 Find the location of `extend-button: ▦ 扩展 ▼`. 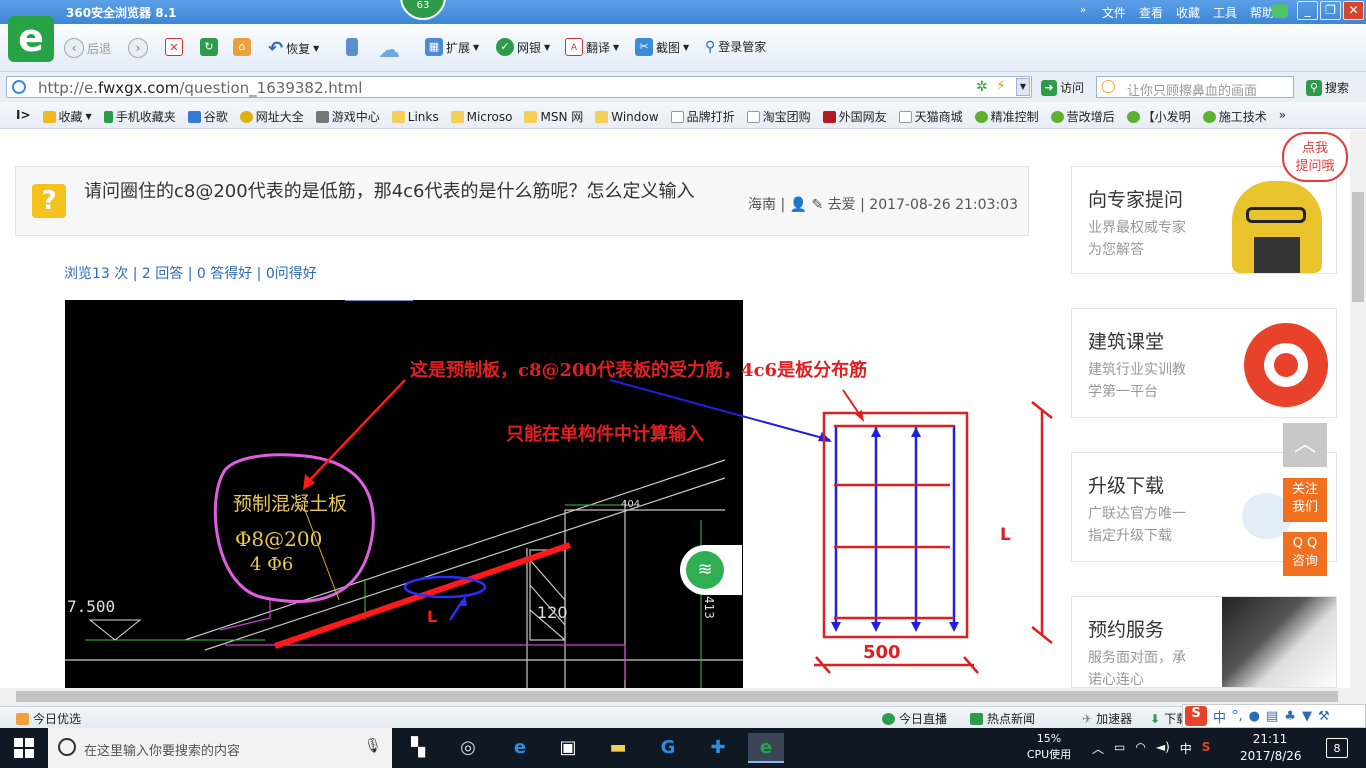

extend-button: ▦ 扩展 ▼ is located at coordinates (452, 47).